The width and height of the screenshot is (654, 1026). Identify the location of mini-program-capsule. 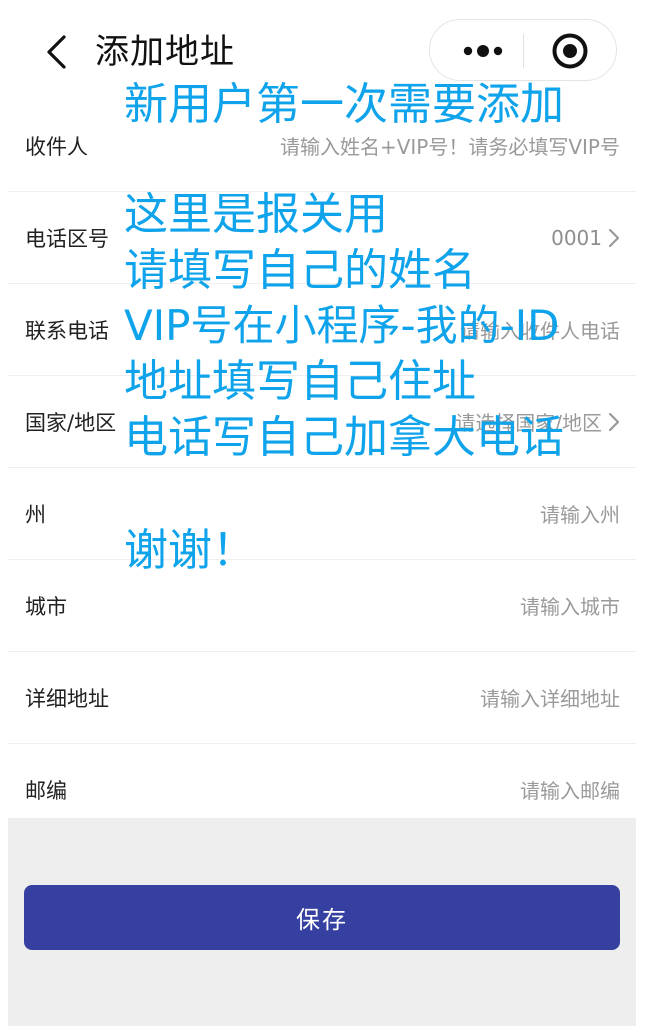
(523, 50).